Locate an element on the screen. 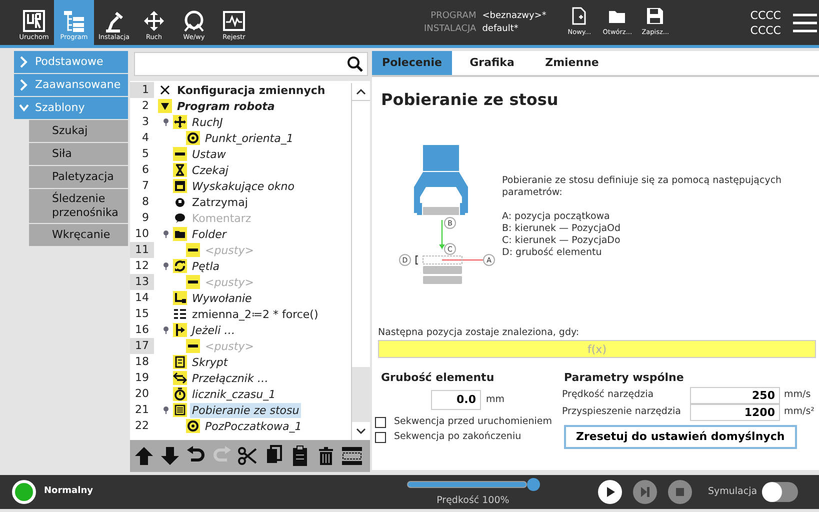 The image size is (819, 512). tree-node: Konfiguracja zmiennych is located at coordinates (251, 90).